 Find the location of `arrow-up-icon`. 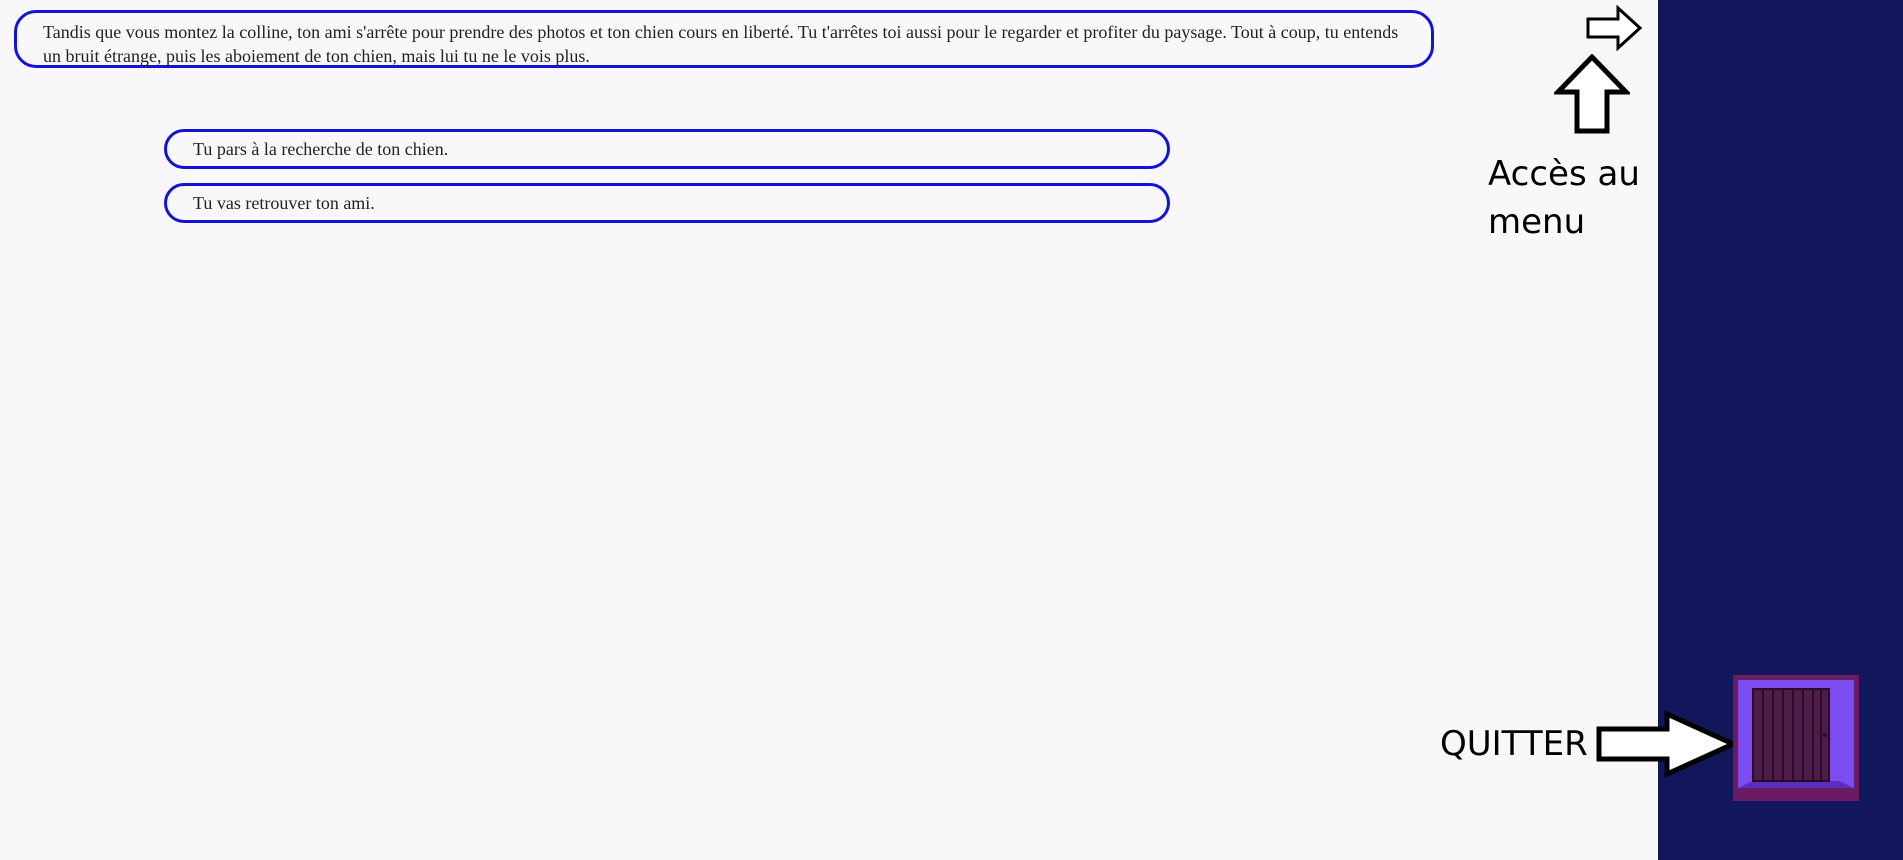

arrow-up-icon is located at coordinates (1592, 94).